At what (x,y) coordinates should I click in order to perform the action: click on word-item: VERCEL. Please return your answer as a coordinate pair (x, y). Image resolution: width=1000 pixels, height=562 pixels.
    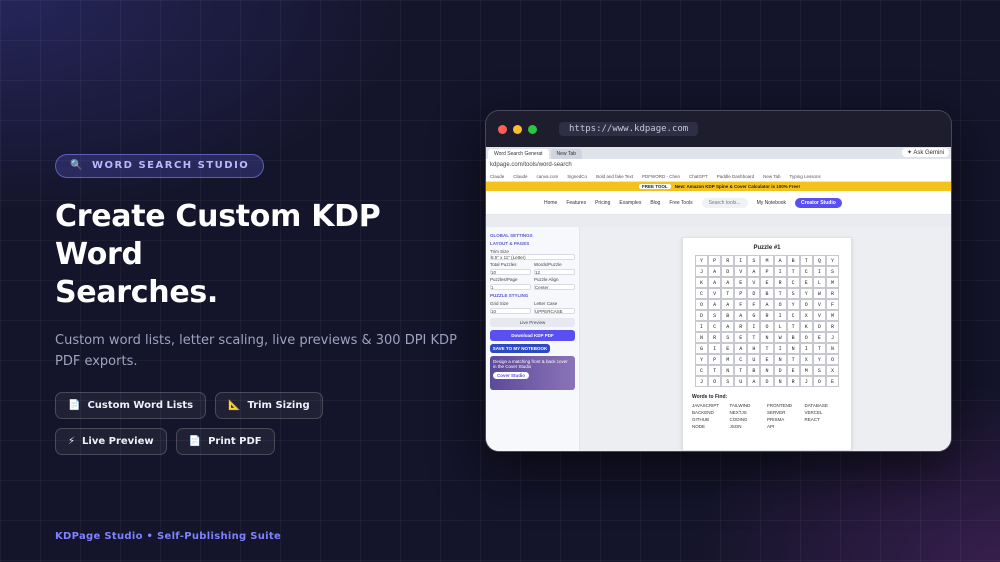
    Looking at the image, I should click on (813, 412).